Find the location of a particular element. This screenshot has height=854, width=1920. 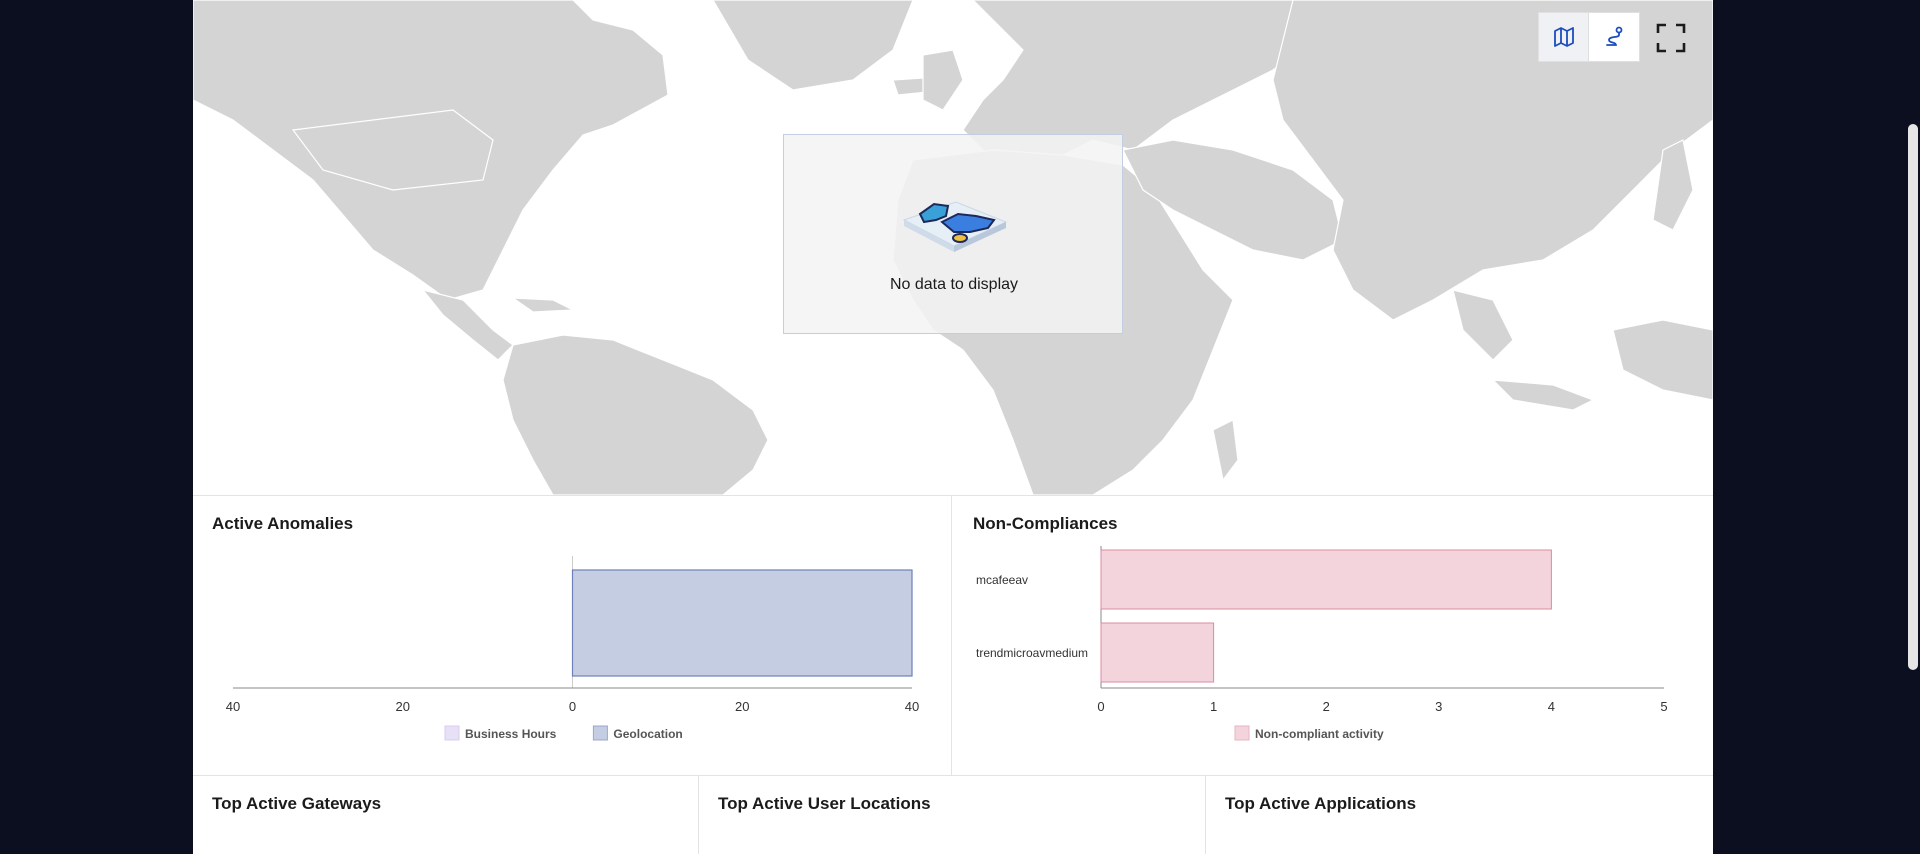

no-data-message: No data to display is located at coordinates (954, 284).